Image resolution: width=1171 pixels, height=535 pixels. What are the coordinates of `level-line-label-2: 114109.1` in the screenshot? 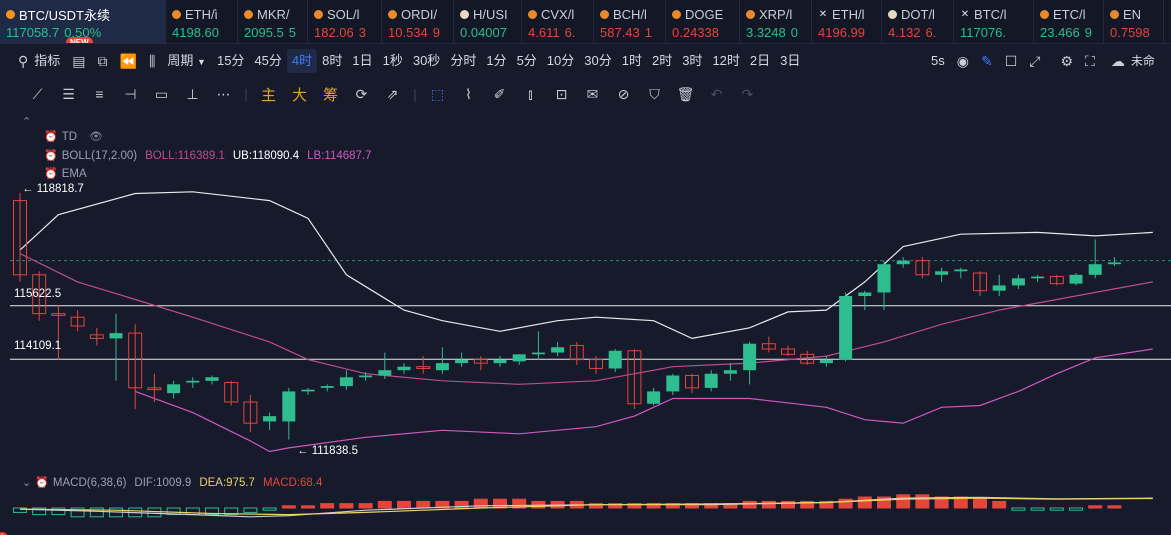 It's located at (37, 346).